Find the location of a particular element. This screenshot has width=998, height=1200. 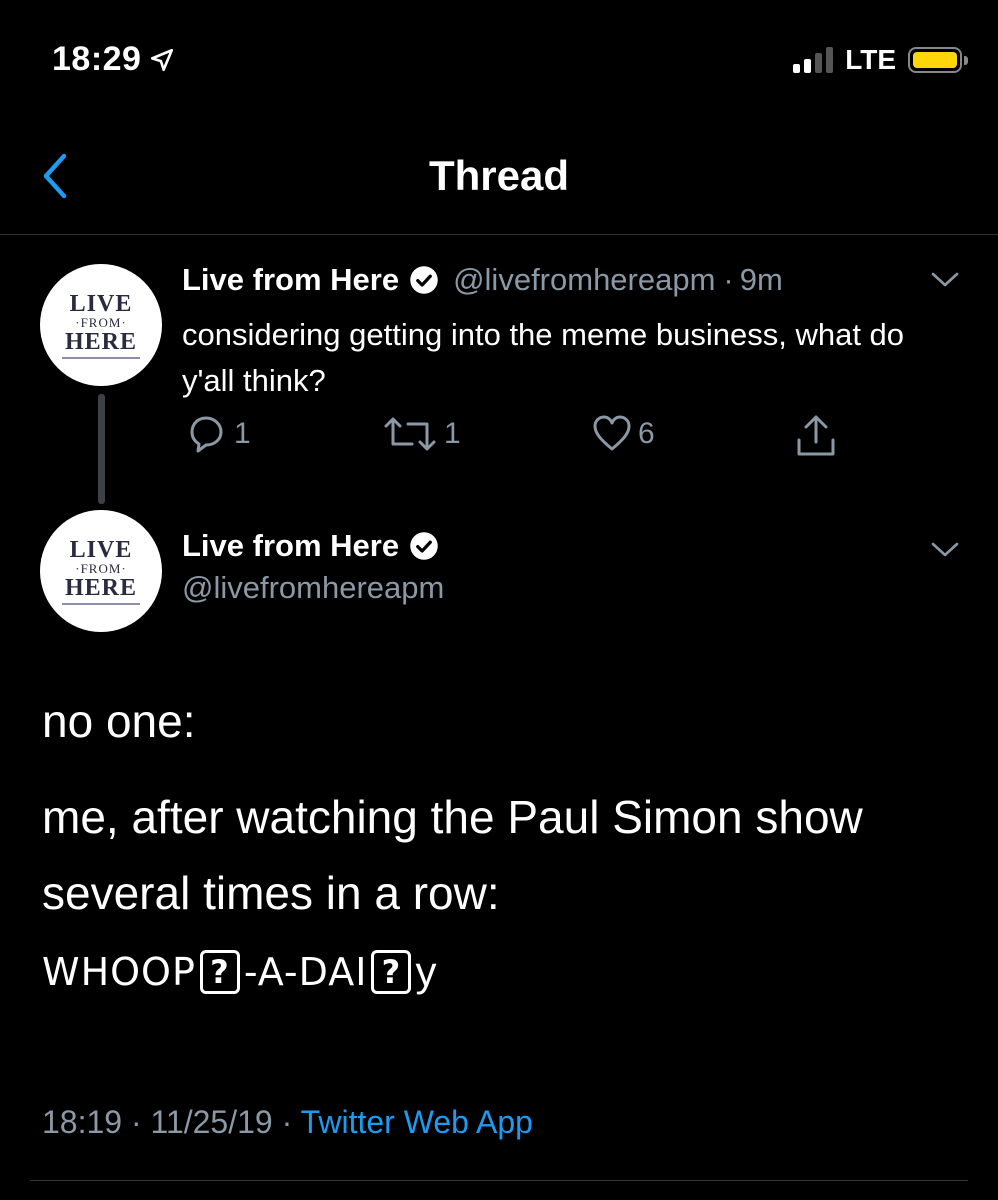

main-tweet-handle-row: @livefromhereapm is located at coordinates (313, 588).